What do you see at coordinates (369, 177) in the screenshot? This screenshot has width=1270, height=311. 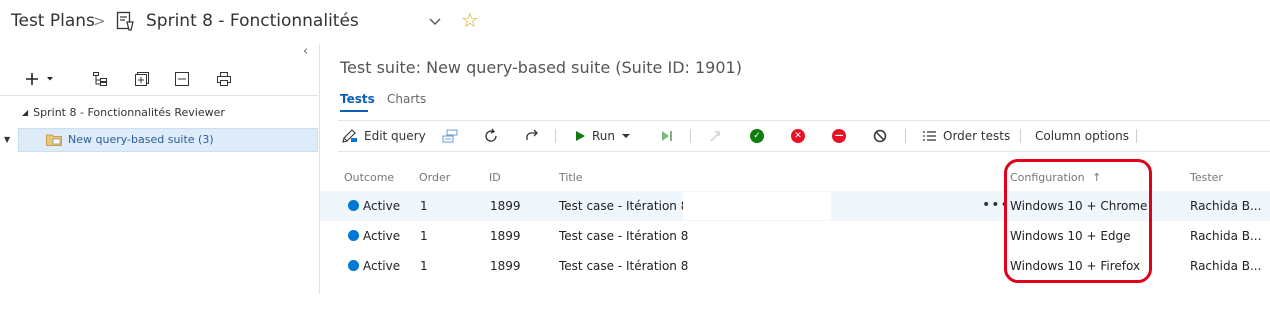 I see `column-header-outcome: Outcome` at bounding box center [369, 177].